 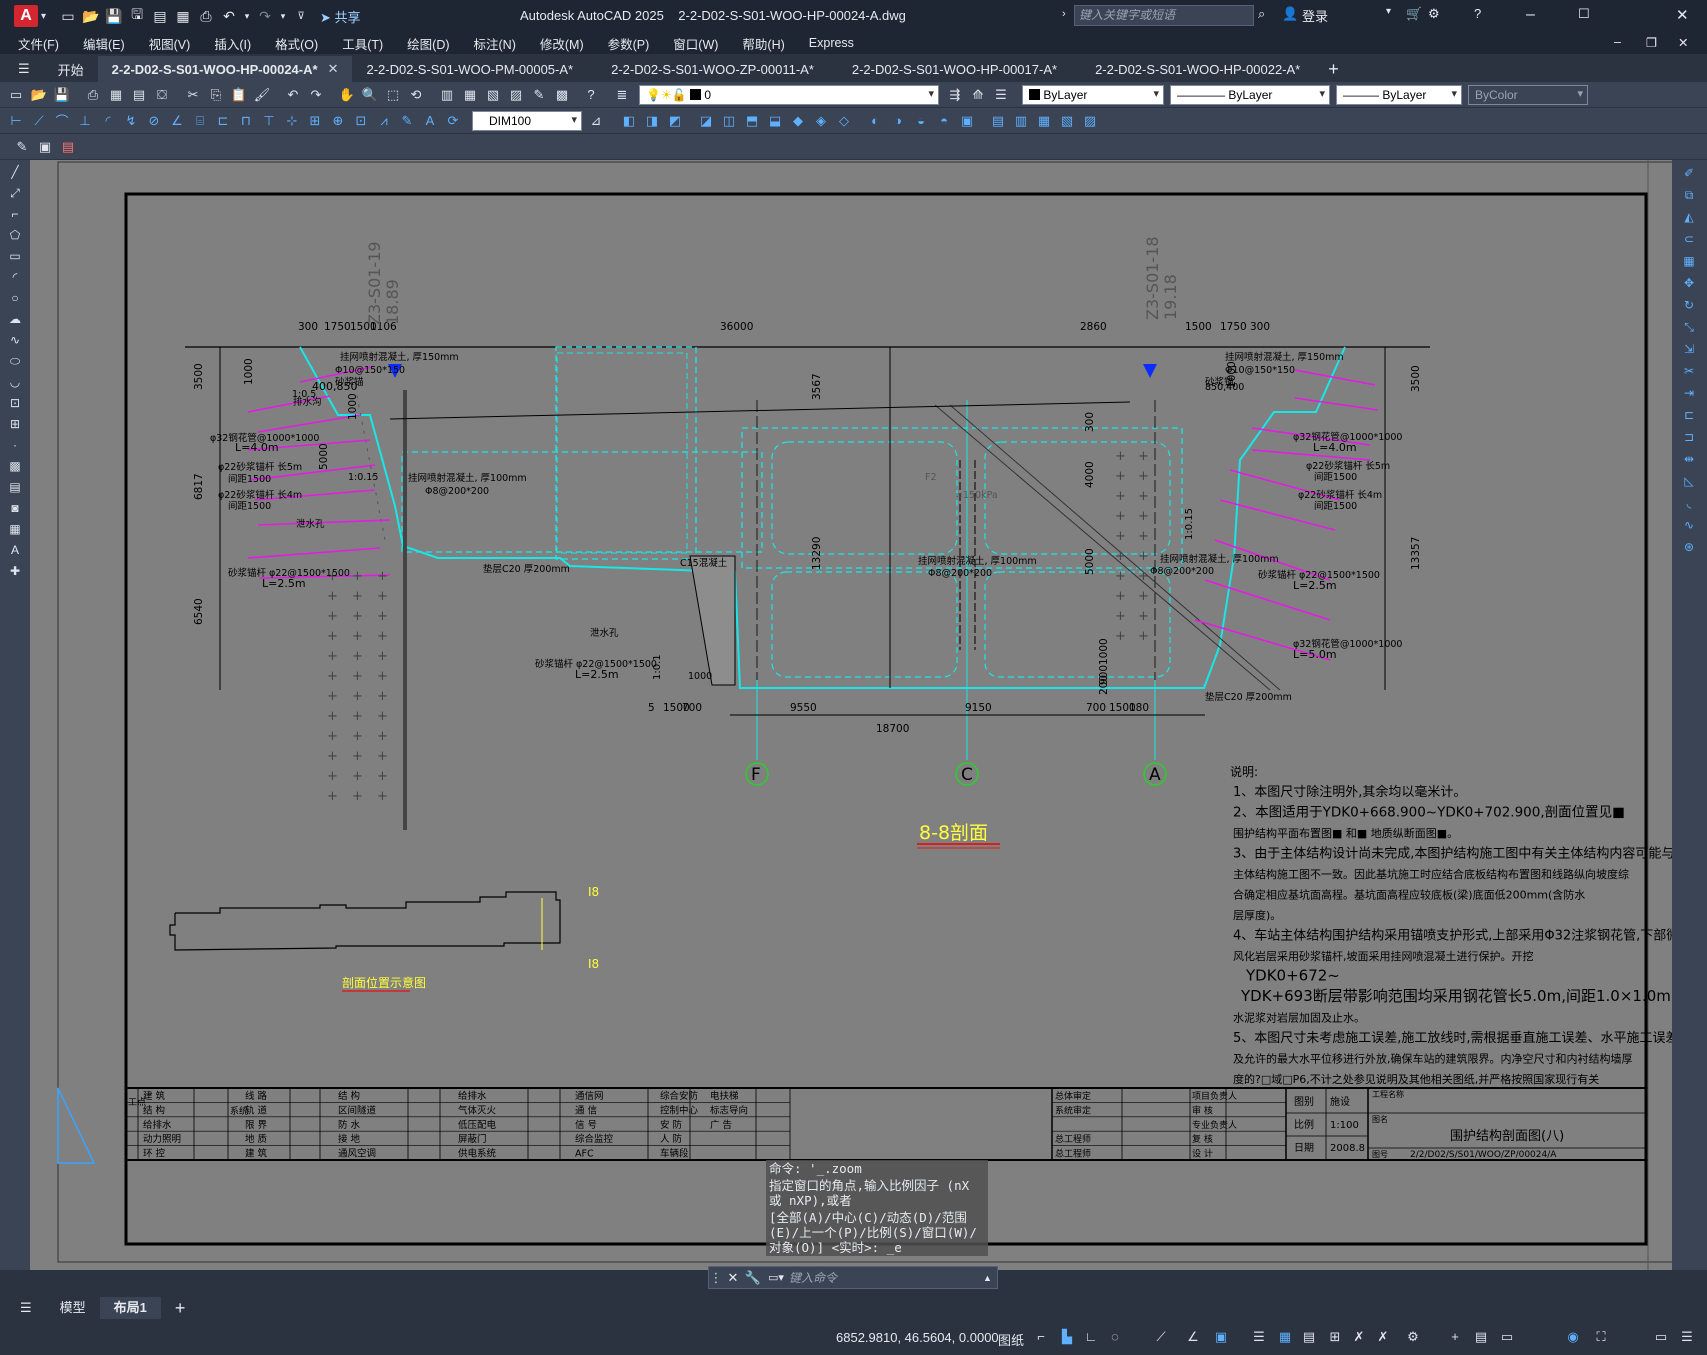 What do you see at coordinates (821, 121) in the screenshot?
I see `view-ne-icon: ◈` at bounding box center [821, 121].